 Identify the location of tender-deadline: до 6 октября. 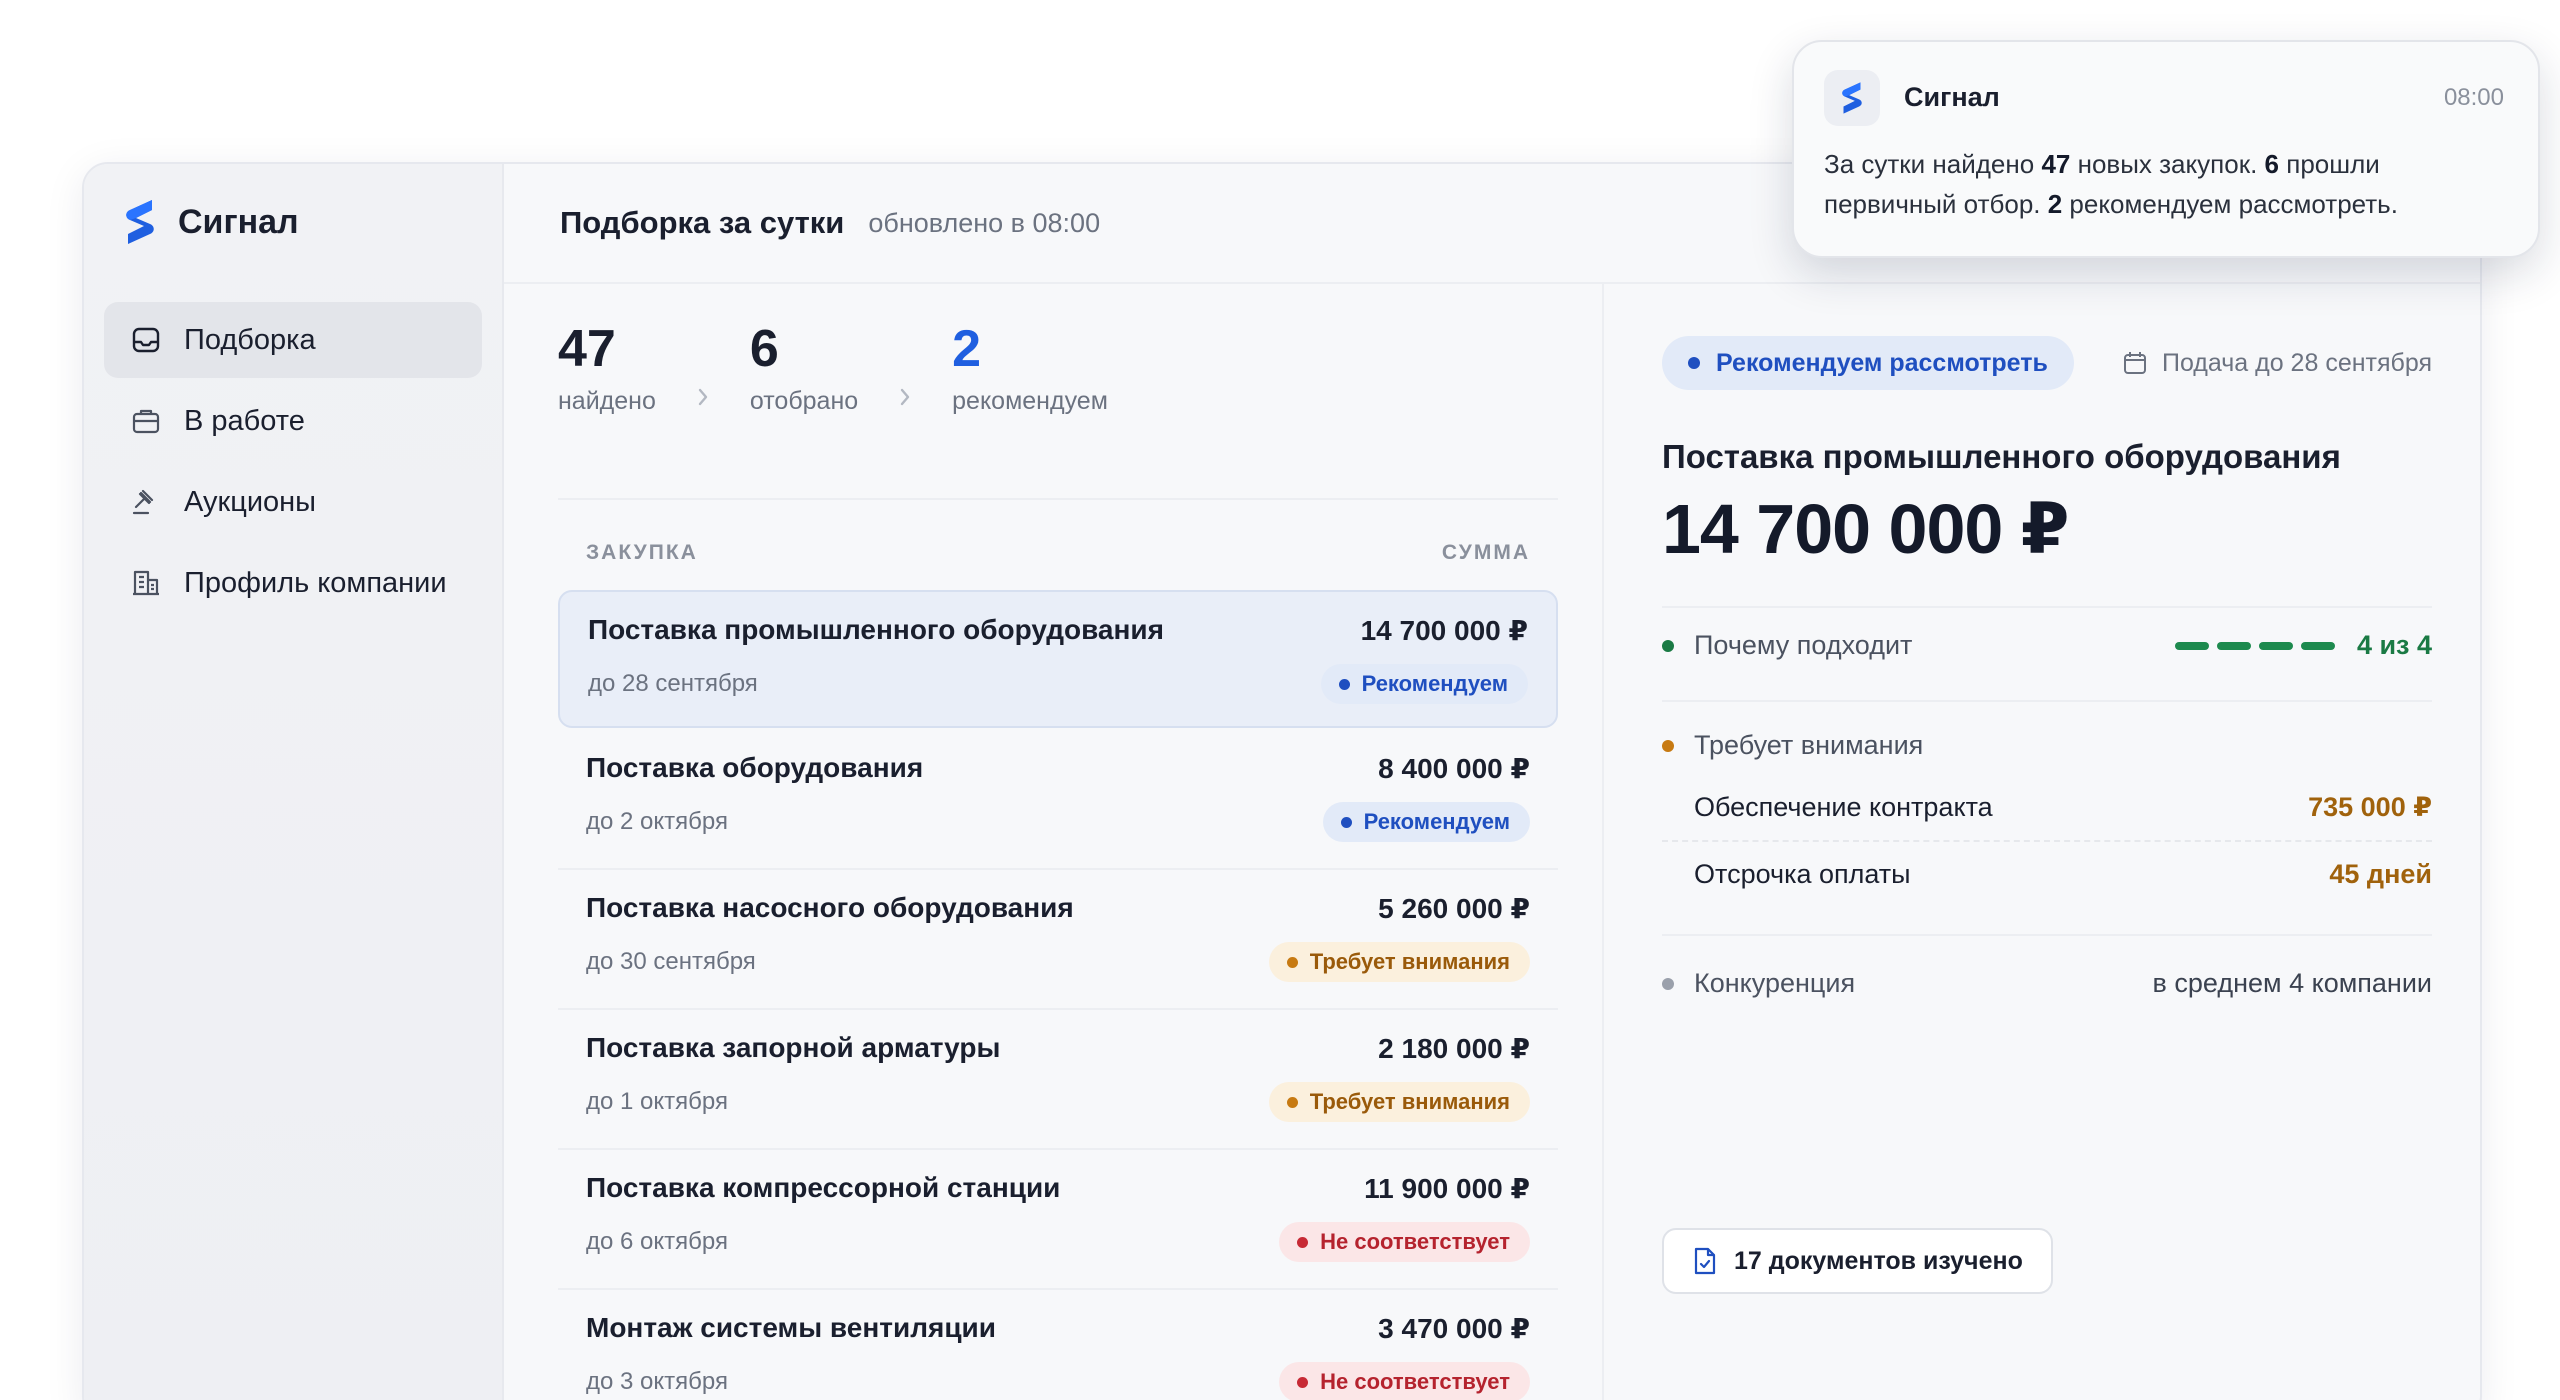
(657, 1241).